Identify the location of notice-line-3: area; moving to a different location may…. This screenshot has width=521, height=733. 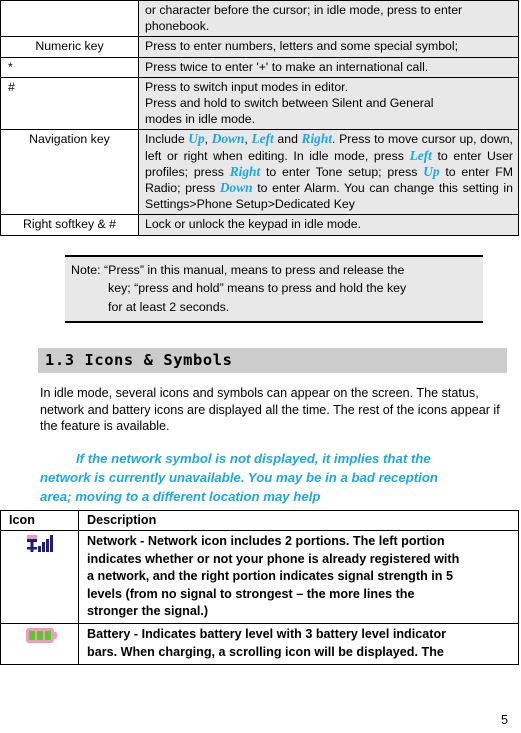
(180, 497).